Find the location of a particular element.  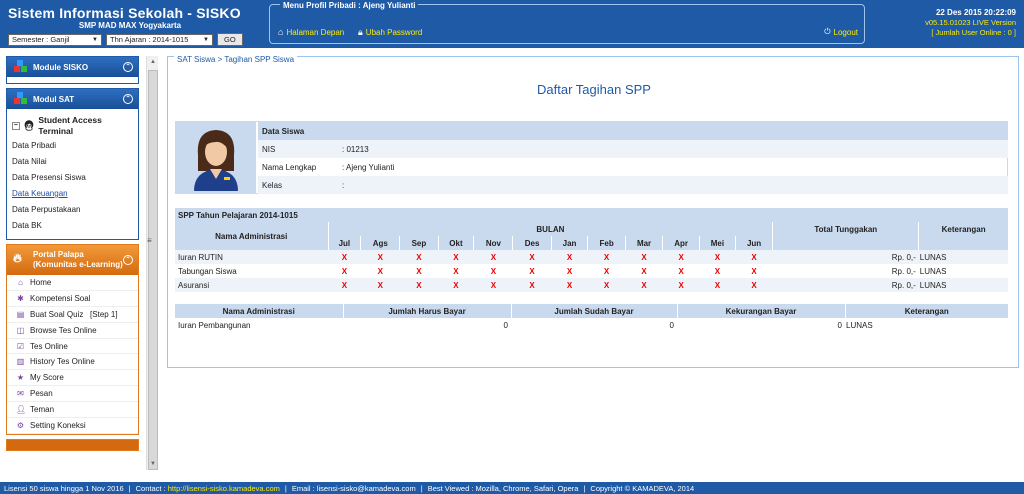

go-button: GO is located at coordinates (230, 39).